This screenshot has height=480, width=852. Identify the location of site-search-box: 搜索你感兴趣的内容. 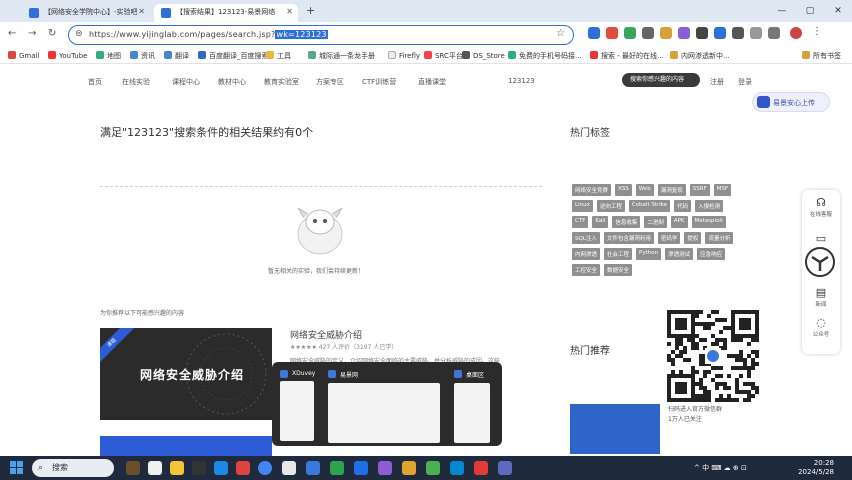
(661, 80).